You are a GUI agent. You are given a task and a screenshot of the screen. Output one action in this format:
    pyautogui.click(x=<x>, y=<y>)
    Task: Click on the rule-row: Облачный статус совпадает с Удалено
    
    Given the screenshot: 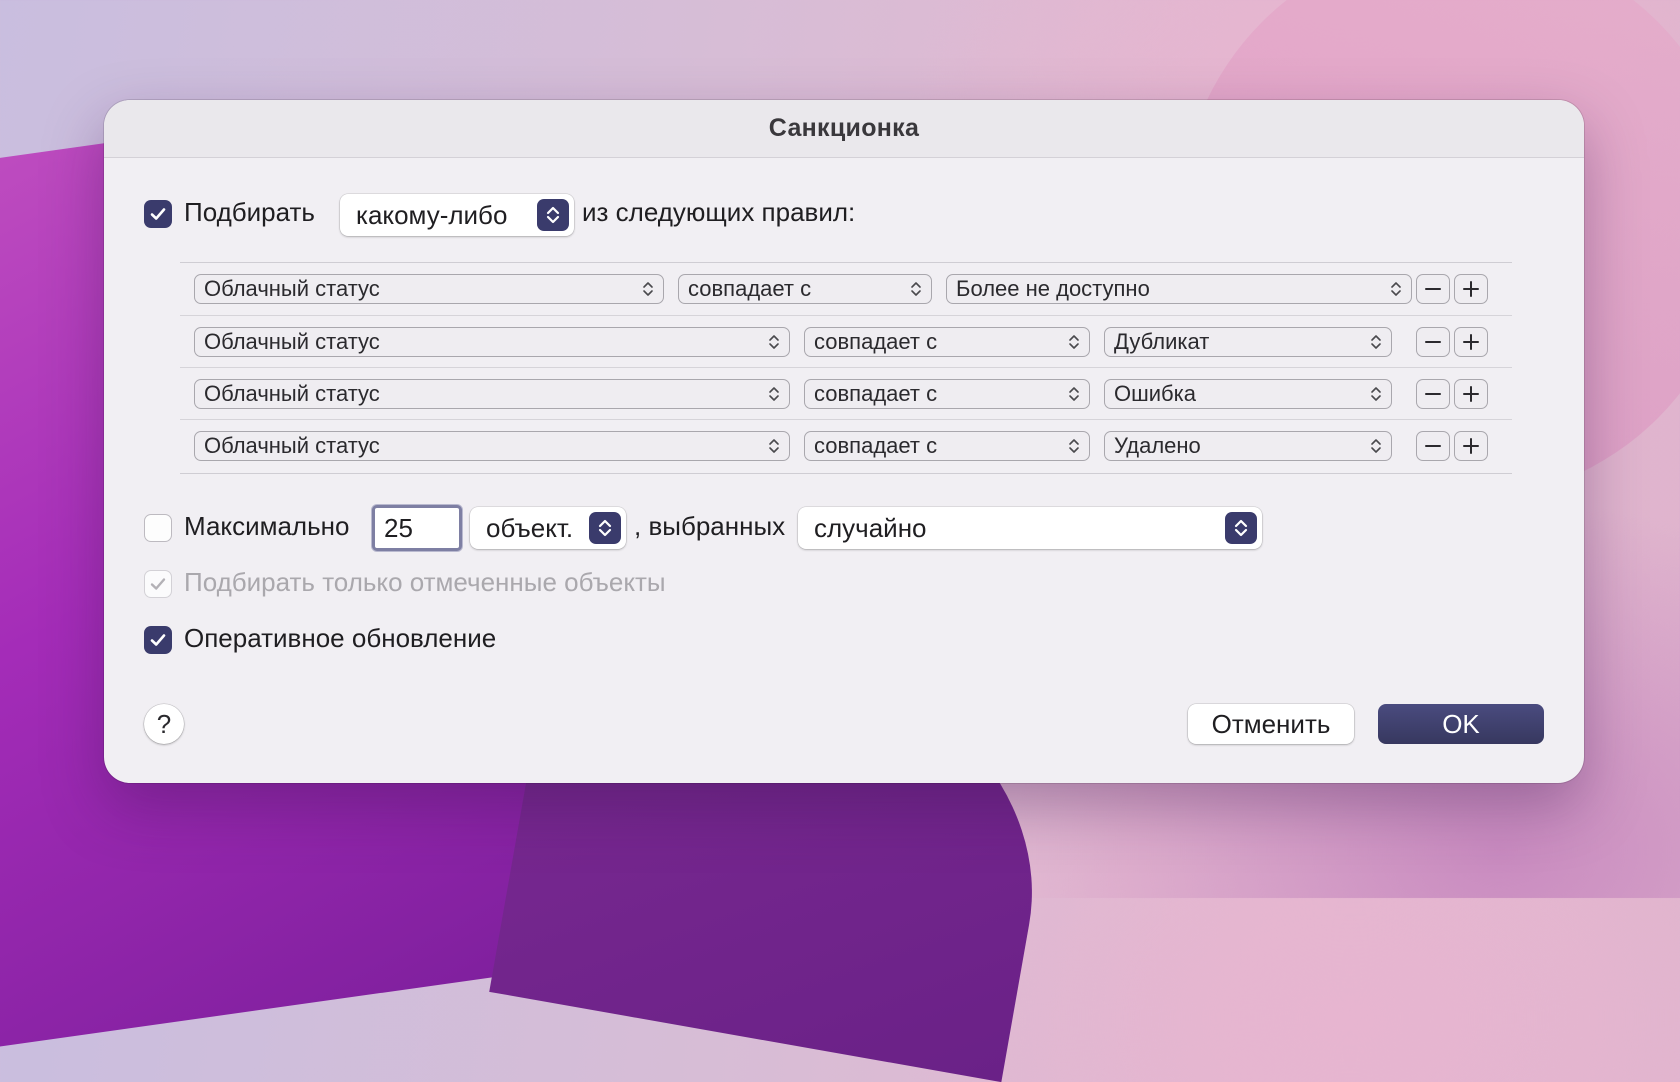 What is the action you would take?
    pyautogui.click(x=846, y=445)
    